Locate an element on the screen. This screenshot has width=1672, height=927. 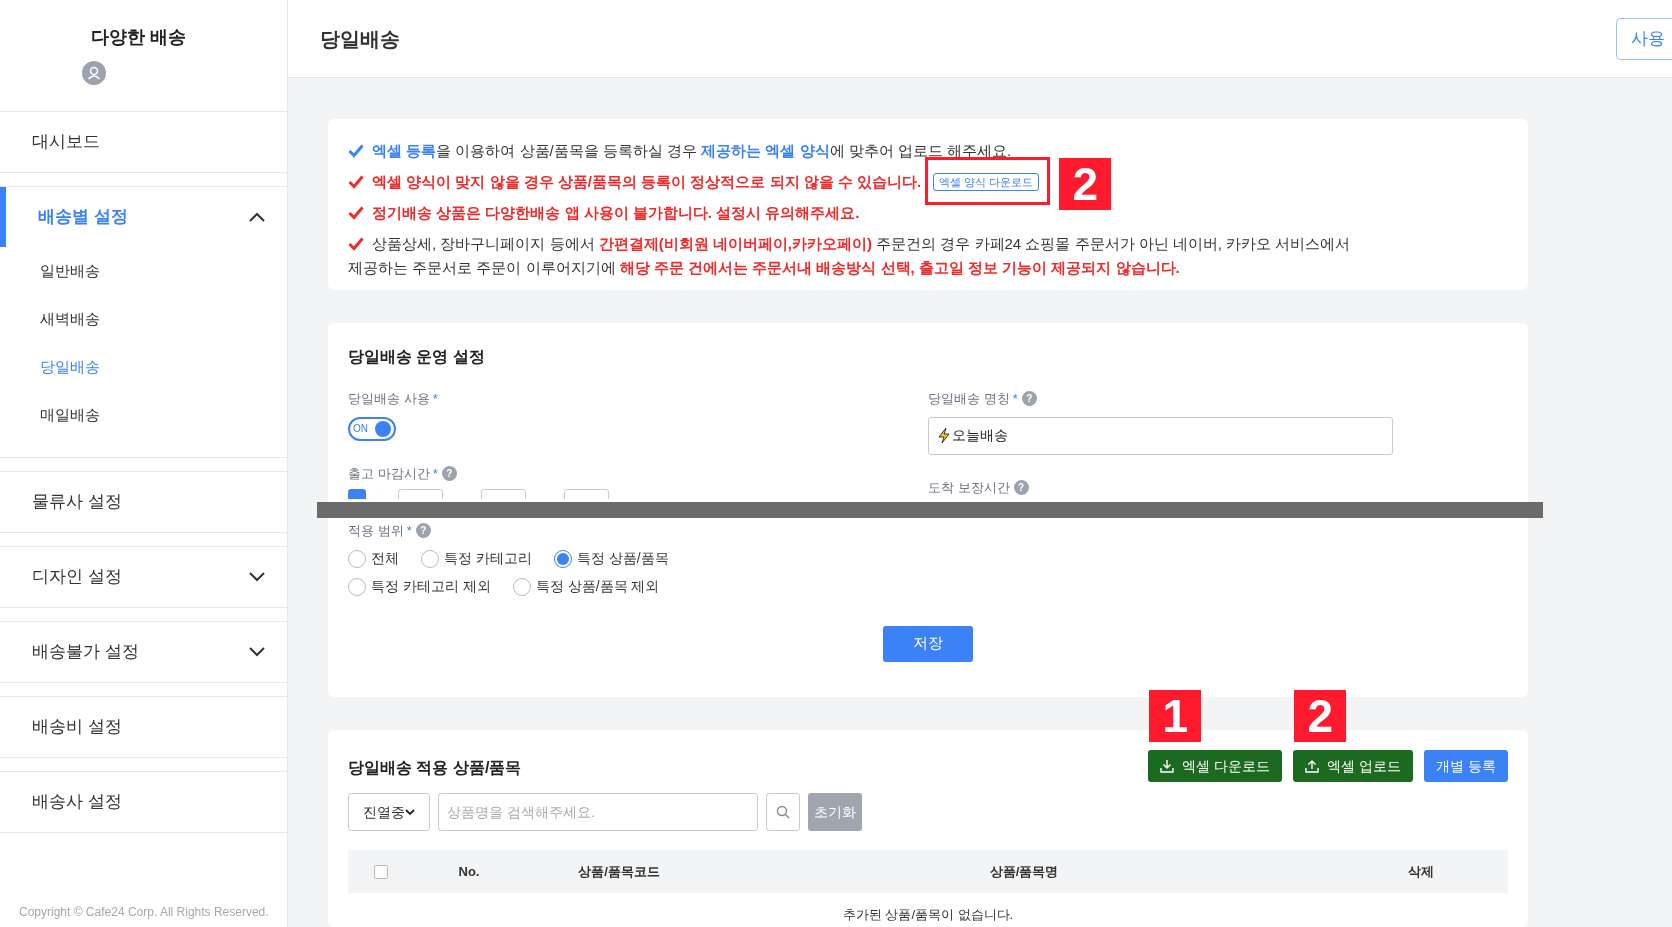
download-icon is located at coordinates (1167, 766).